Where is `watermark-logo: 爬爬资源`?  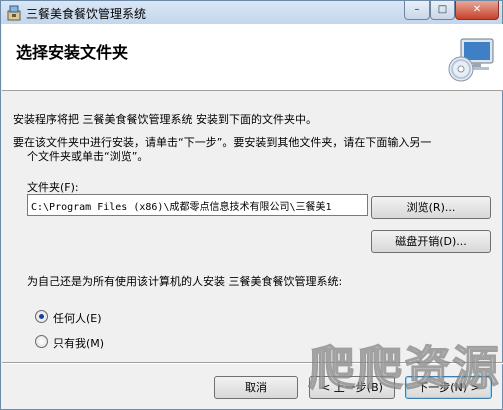
watermark-logo: 爬爬资源 is located at coordinates (404, 368).